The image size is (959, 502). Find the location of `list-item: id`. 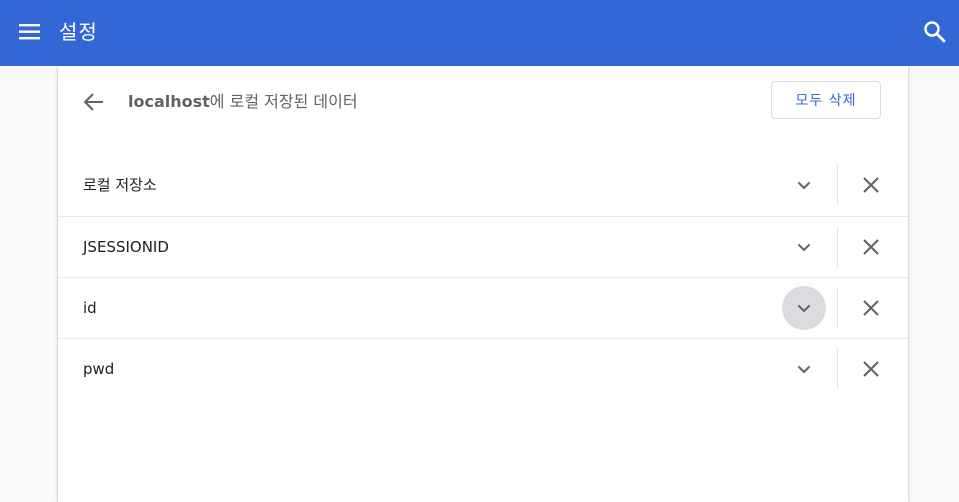

list-item: id is located at coordinates (483, 308).